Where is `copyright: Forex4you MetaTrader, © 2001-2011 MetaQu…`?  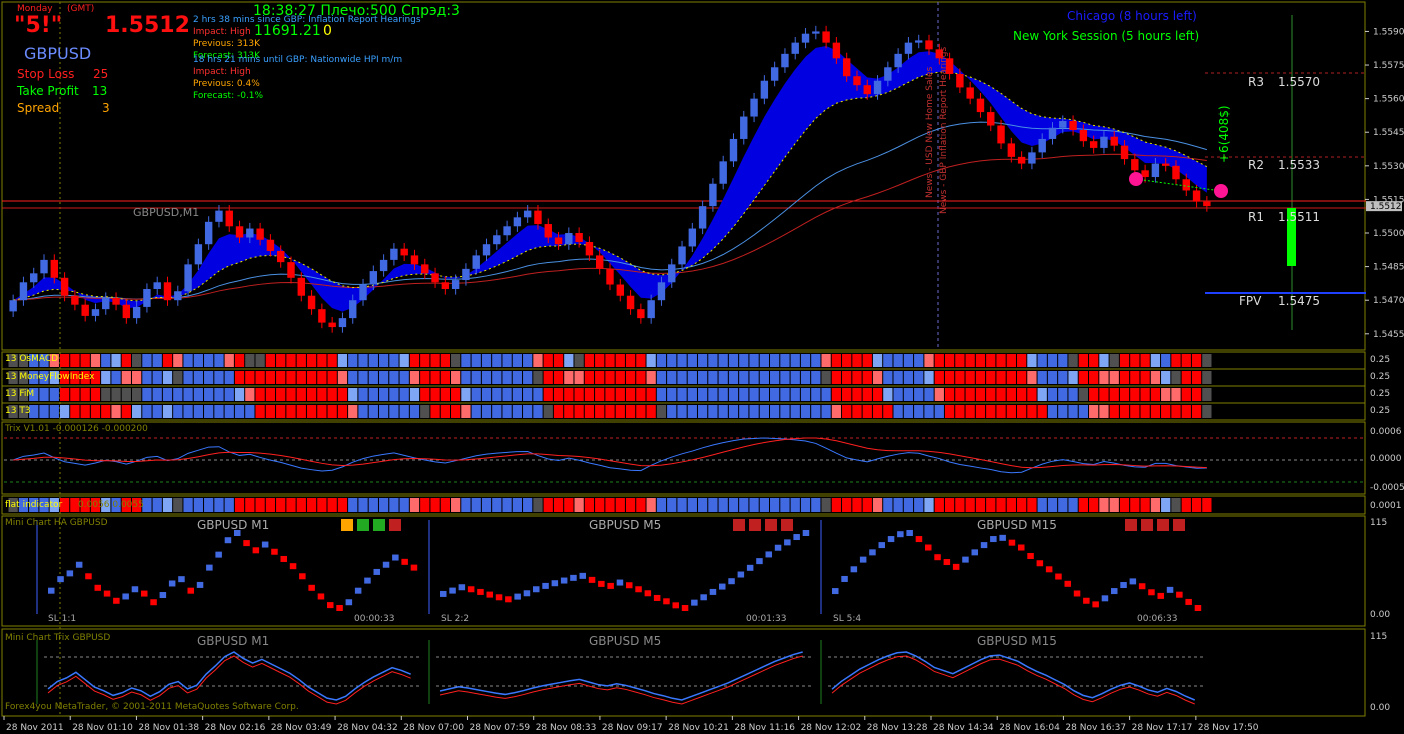
copyright: Forex4you MetaTrader, © 2001-2011 MetaQu… is located at coordinates (152, 707).